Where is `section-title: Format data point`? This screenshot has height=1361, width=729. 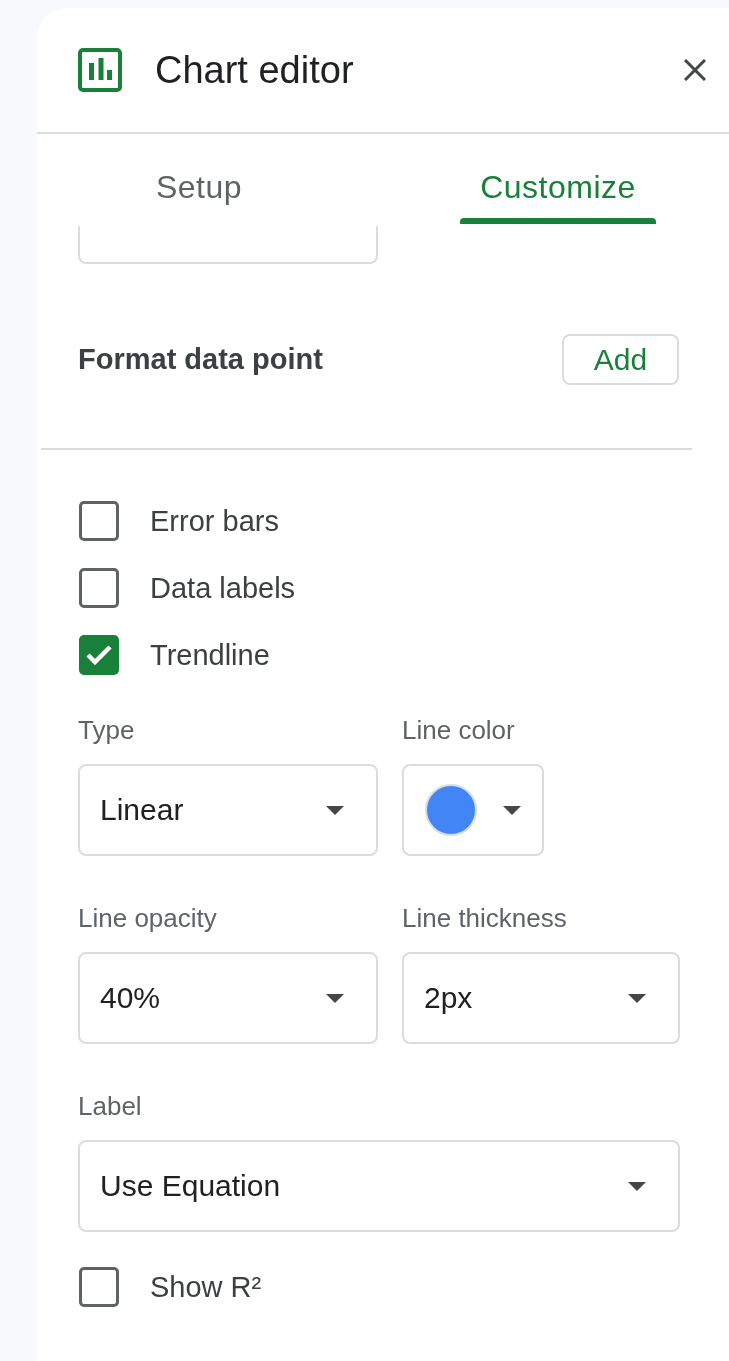 section-title: Format data point is located at coordinates (200, 359).